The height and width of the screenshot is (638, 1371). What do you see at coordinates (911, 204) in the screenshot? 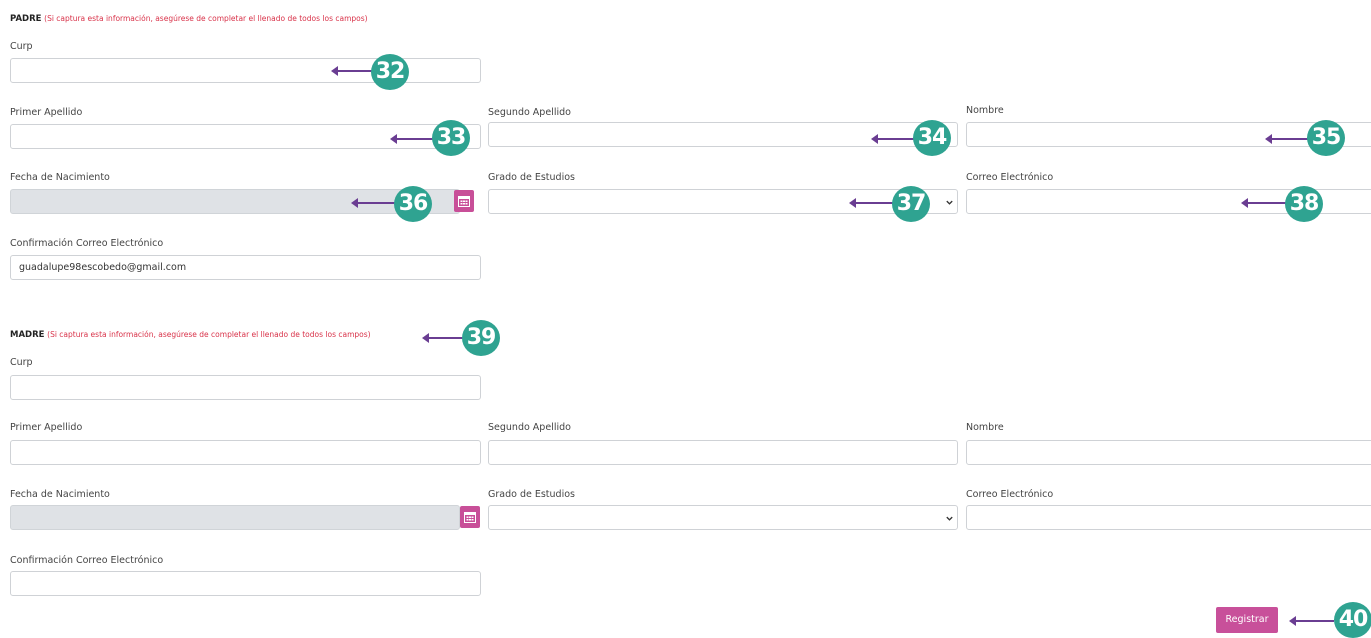
I see `annotation-badge: 37` at bounding box center [911, 204].